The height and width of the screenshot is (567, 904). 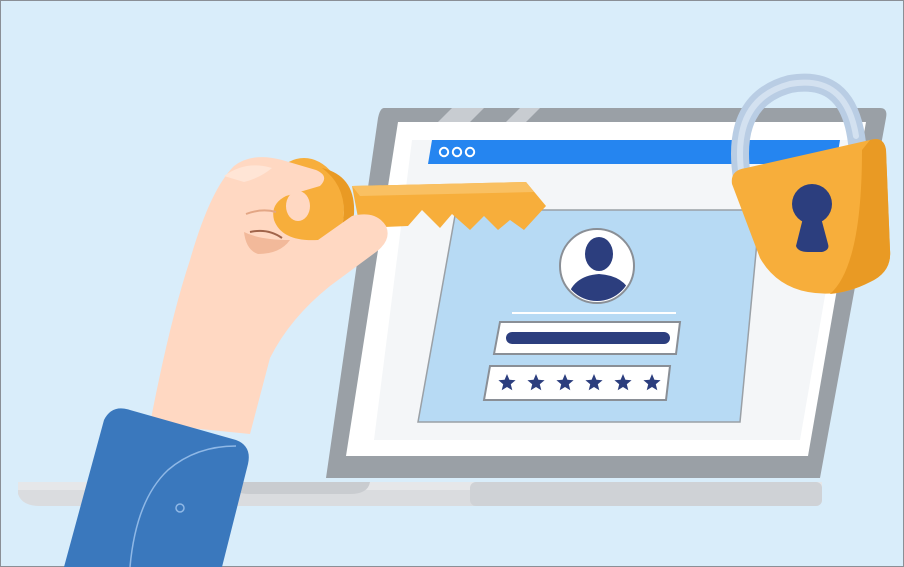 I want to click on username-field, so click(x=587, y=338).